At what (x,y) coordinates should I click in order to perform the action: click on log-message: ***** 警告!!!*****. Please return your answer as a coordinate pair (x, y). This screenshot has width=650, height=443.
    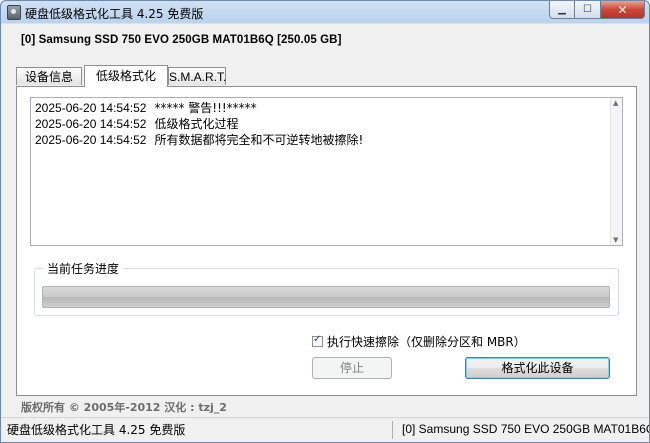
    Looking at the image, I should click on (205, 108).